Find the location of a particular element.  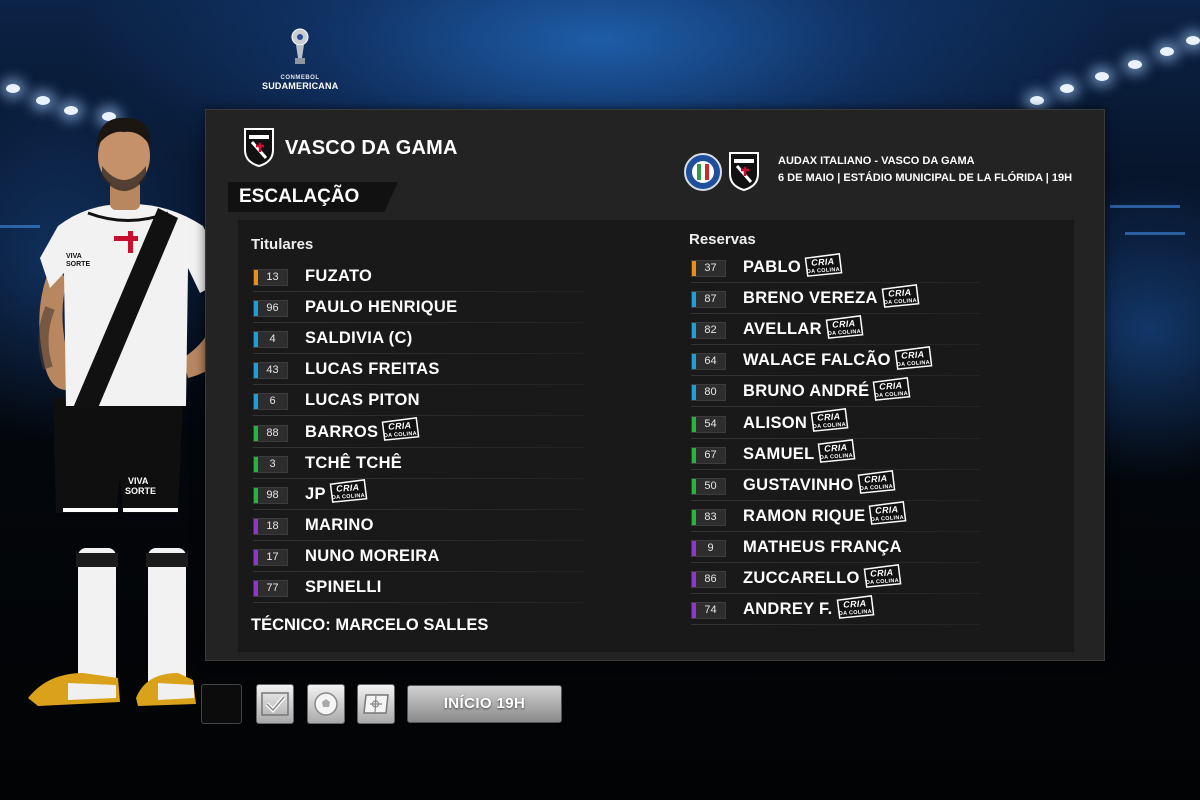

player-row: 96 PAULO HENRIQUE is located at coordinates (418, 308).